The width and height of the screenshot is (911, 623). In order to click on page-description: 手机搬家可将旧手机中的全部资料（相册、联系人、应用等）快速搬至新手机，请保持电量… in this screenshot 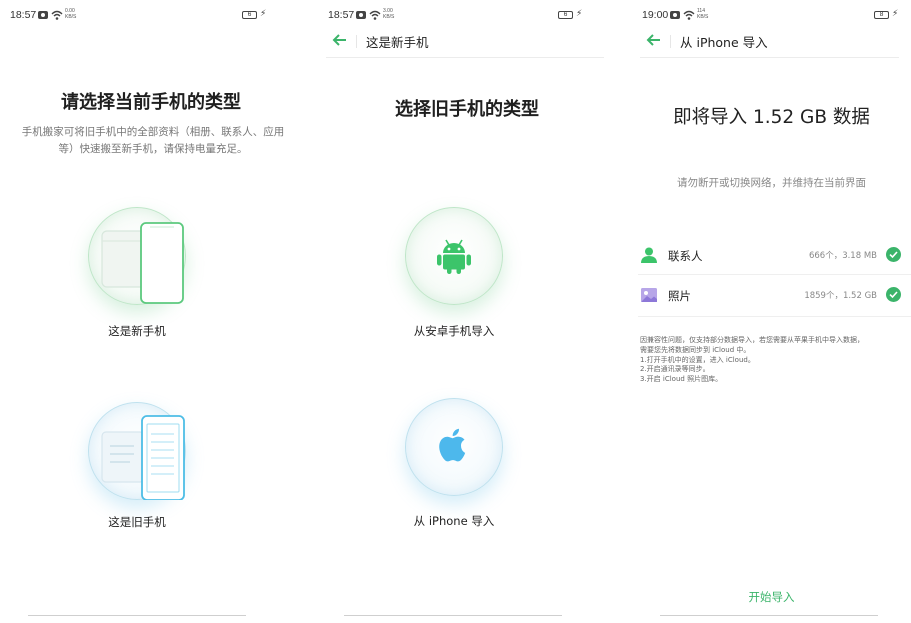, I will do `click(153, 140)`.